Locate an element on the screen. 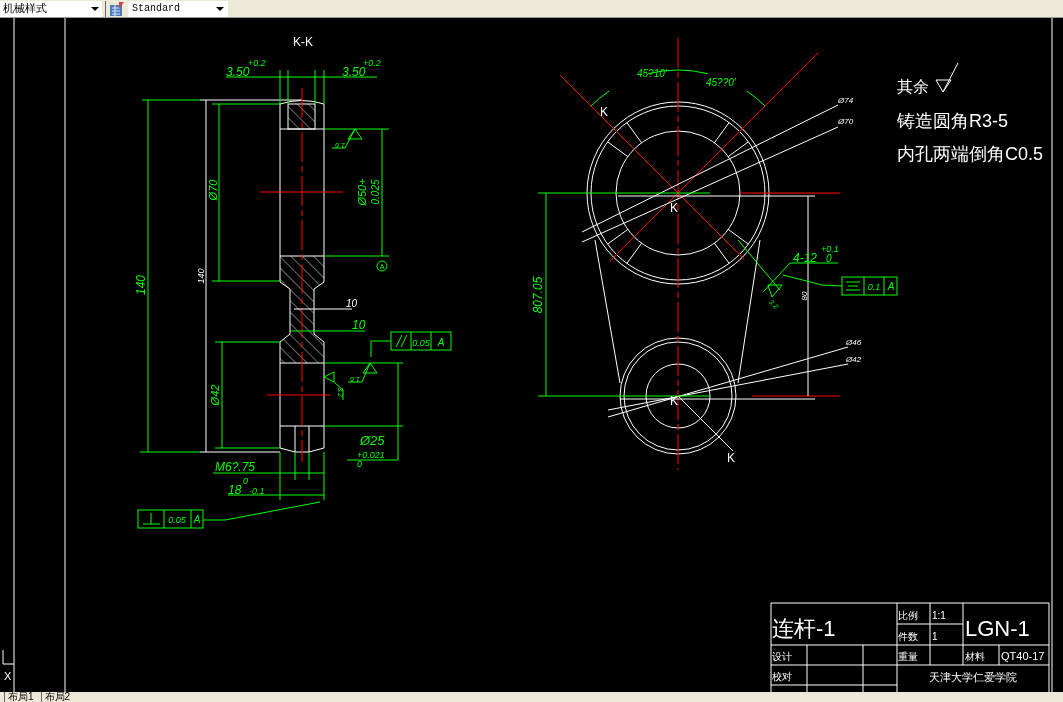 The height and width of the screenshot is (702, 1063). dimension-label: Ø50+ is located at coordinates (362, 192).